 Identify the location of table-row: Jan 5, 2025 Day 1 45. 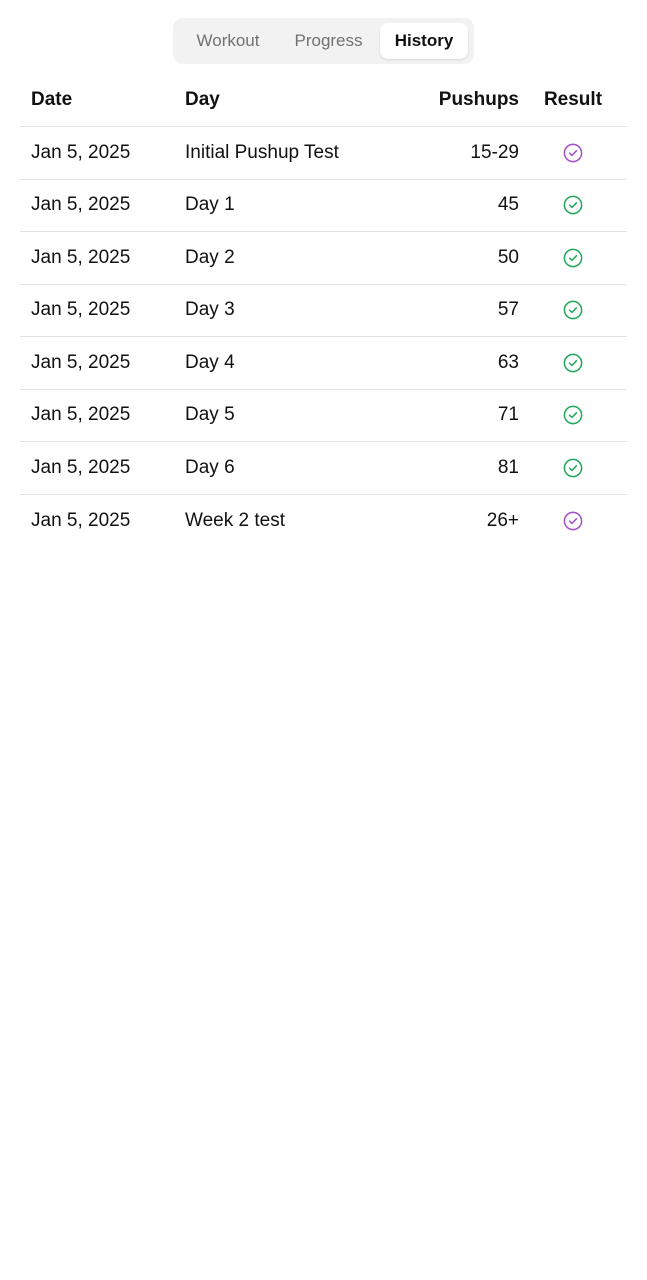
(323, 206).